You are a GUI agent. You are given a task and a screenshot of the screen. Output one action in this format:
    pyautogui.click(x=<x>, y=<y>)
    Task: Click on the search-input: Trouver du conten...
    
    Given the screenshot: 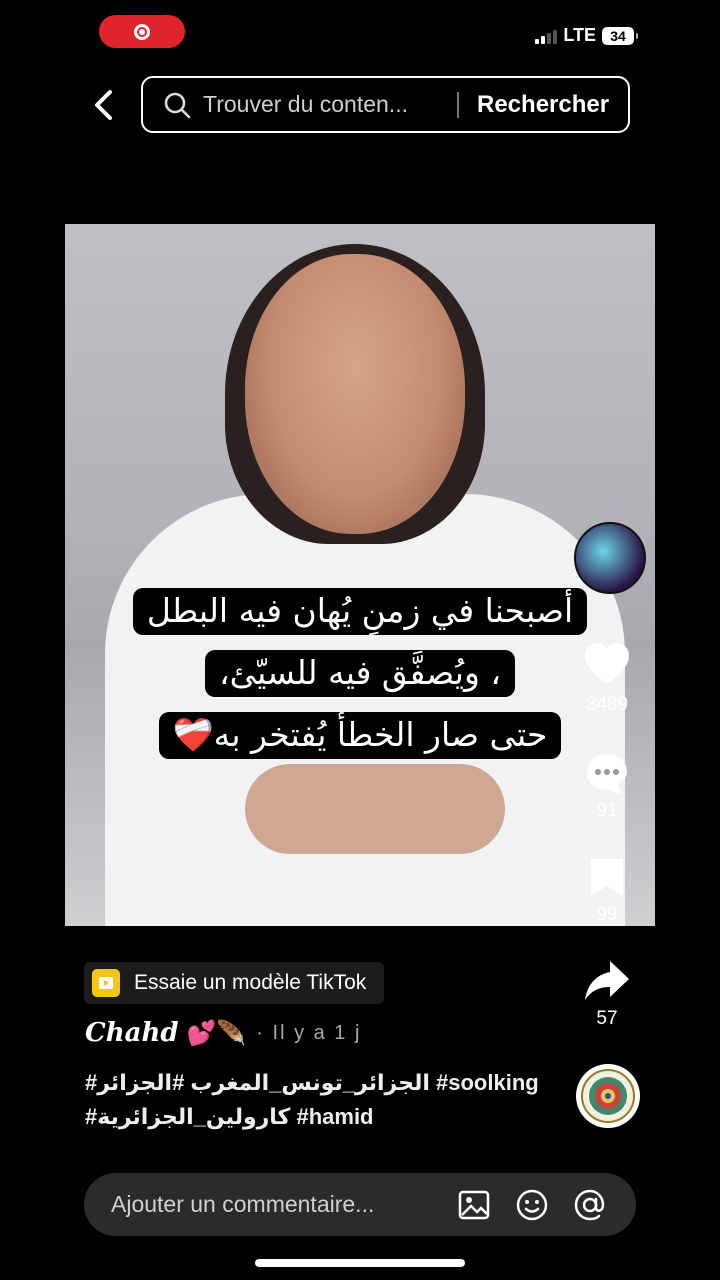 What is the action you would take?
    pyautogui.click(x=324, y=104)
    